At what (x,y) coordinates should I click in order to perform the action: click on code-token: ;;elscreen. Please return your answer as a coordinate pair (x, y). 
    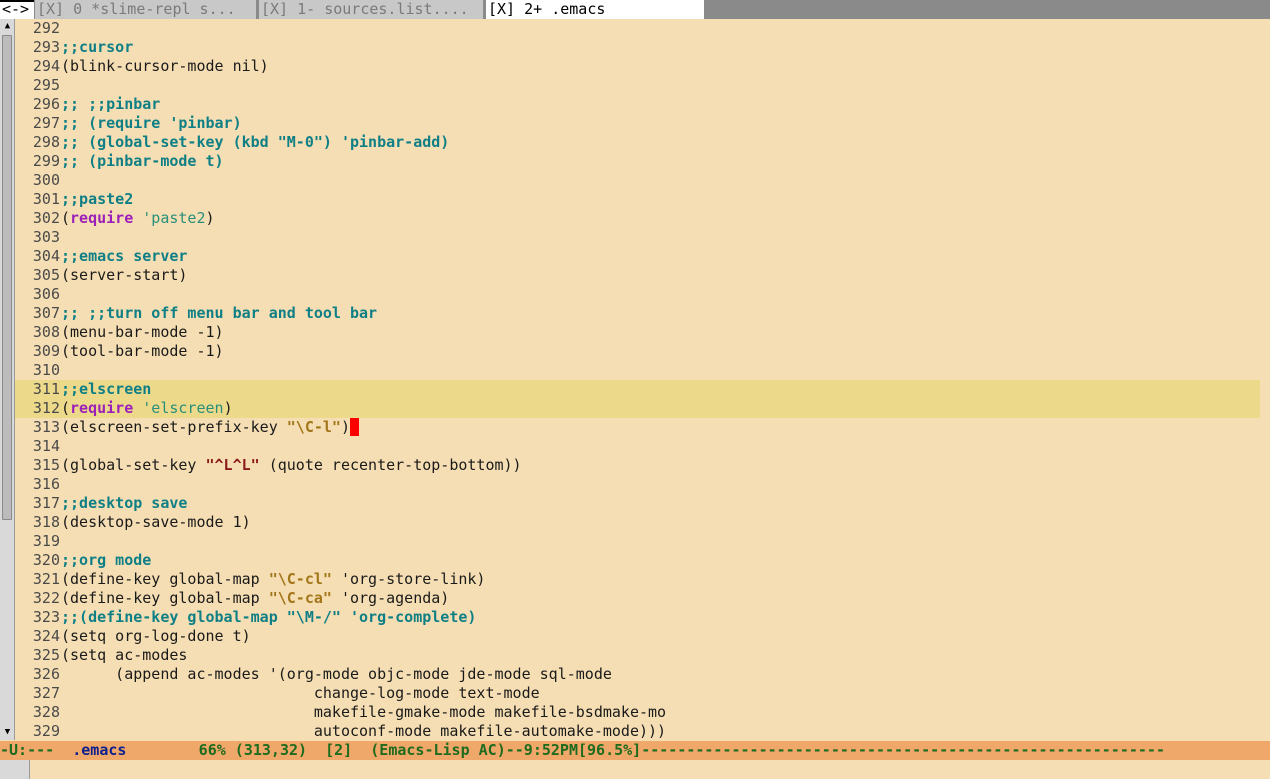
    Looking at the image, I should click on (106, 389).